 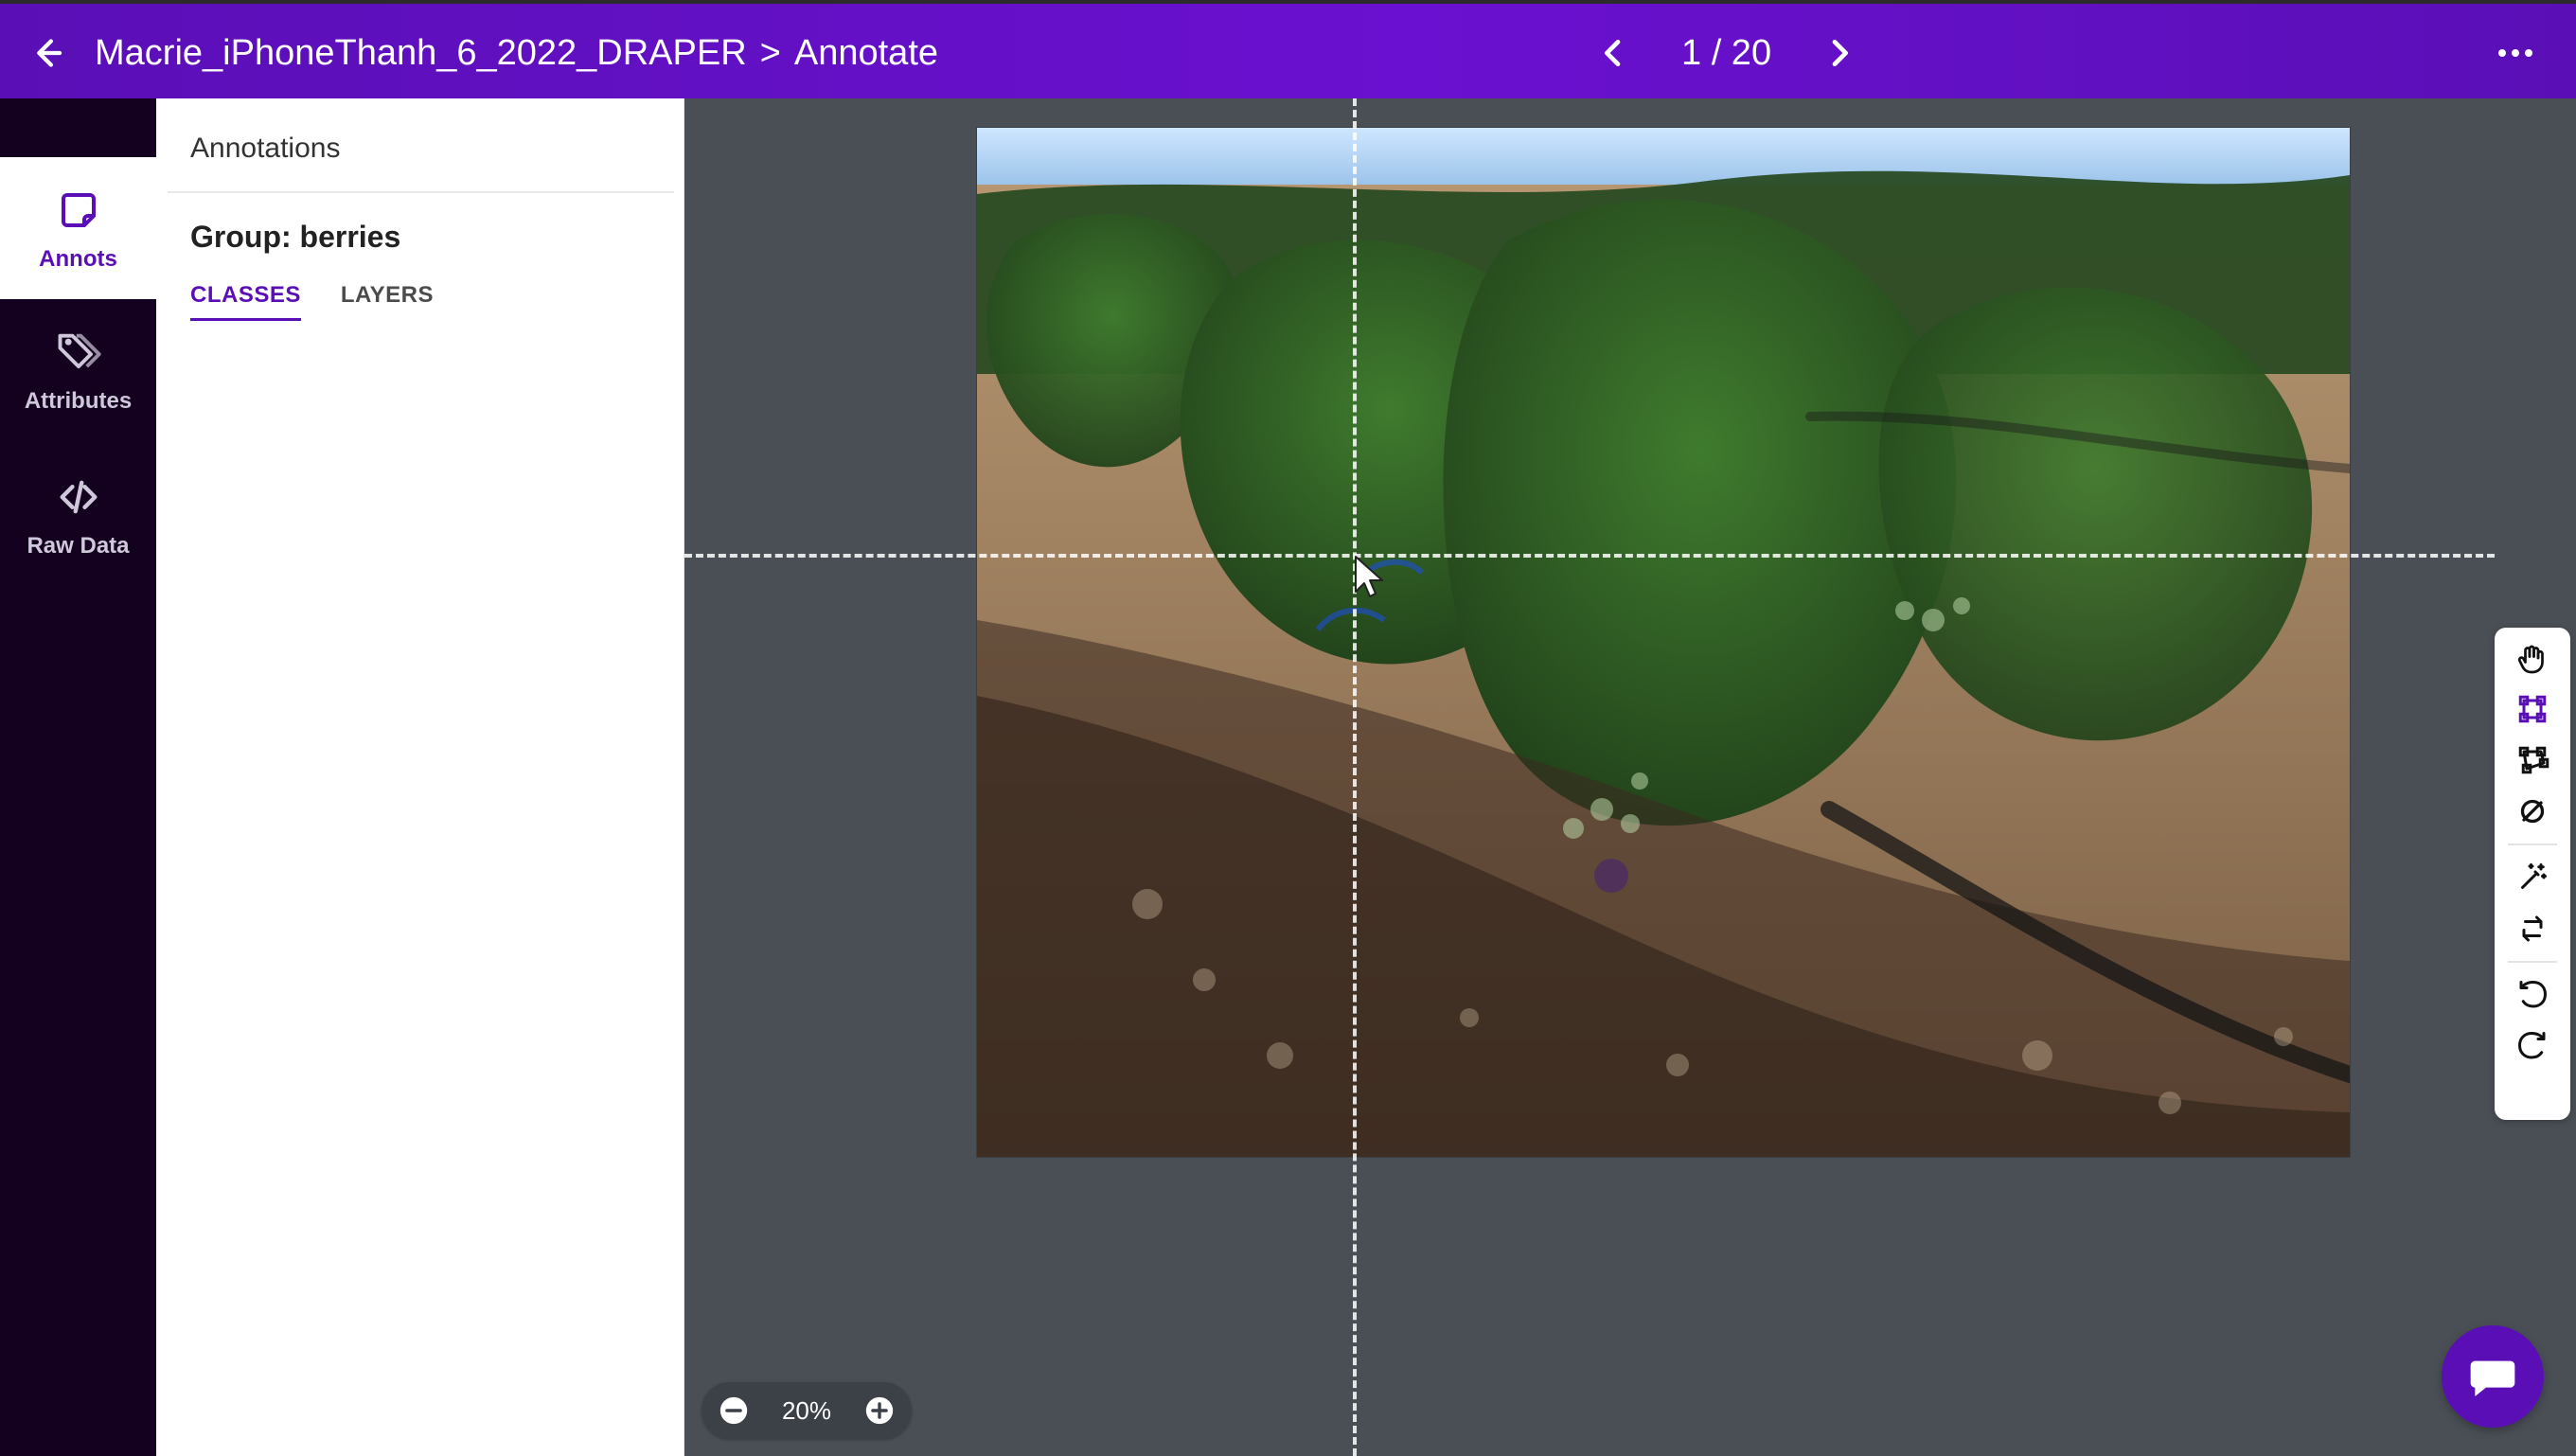 I want to click on circle-slash-icon, so click(x=2533, y=811).